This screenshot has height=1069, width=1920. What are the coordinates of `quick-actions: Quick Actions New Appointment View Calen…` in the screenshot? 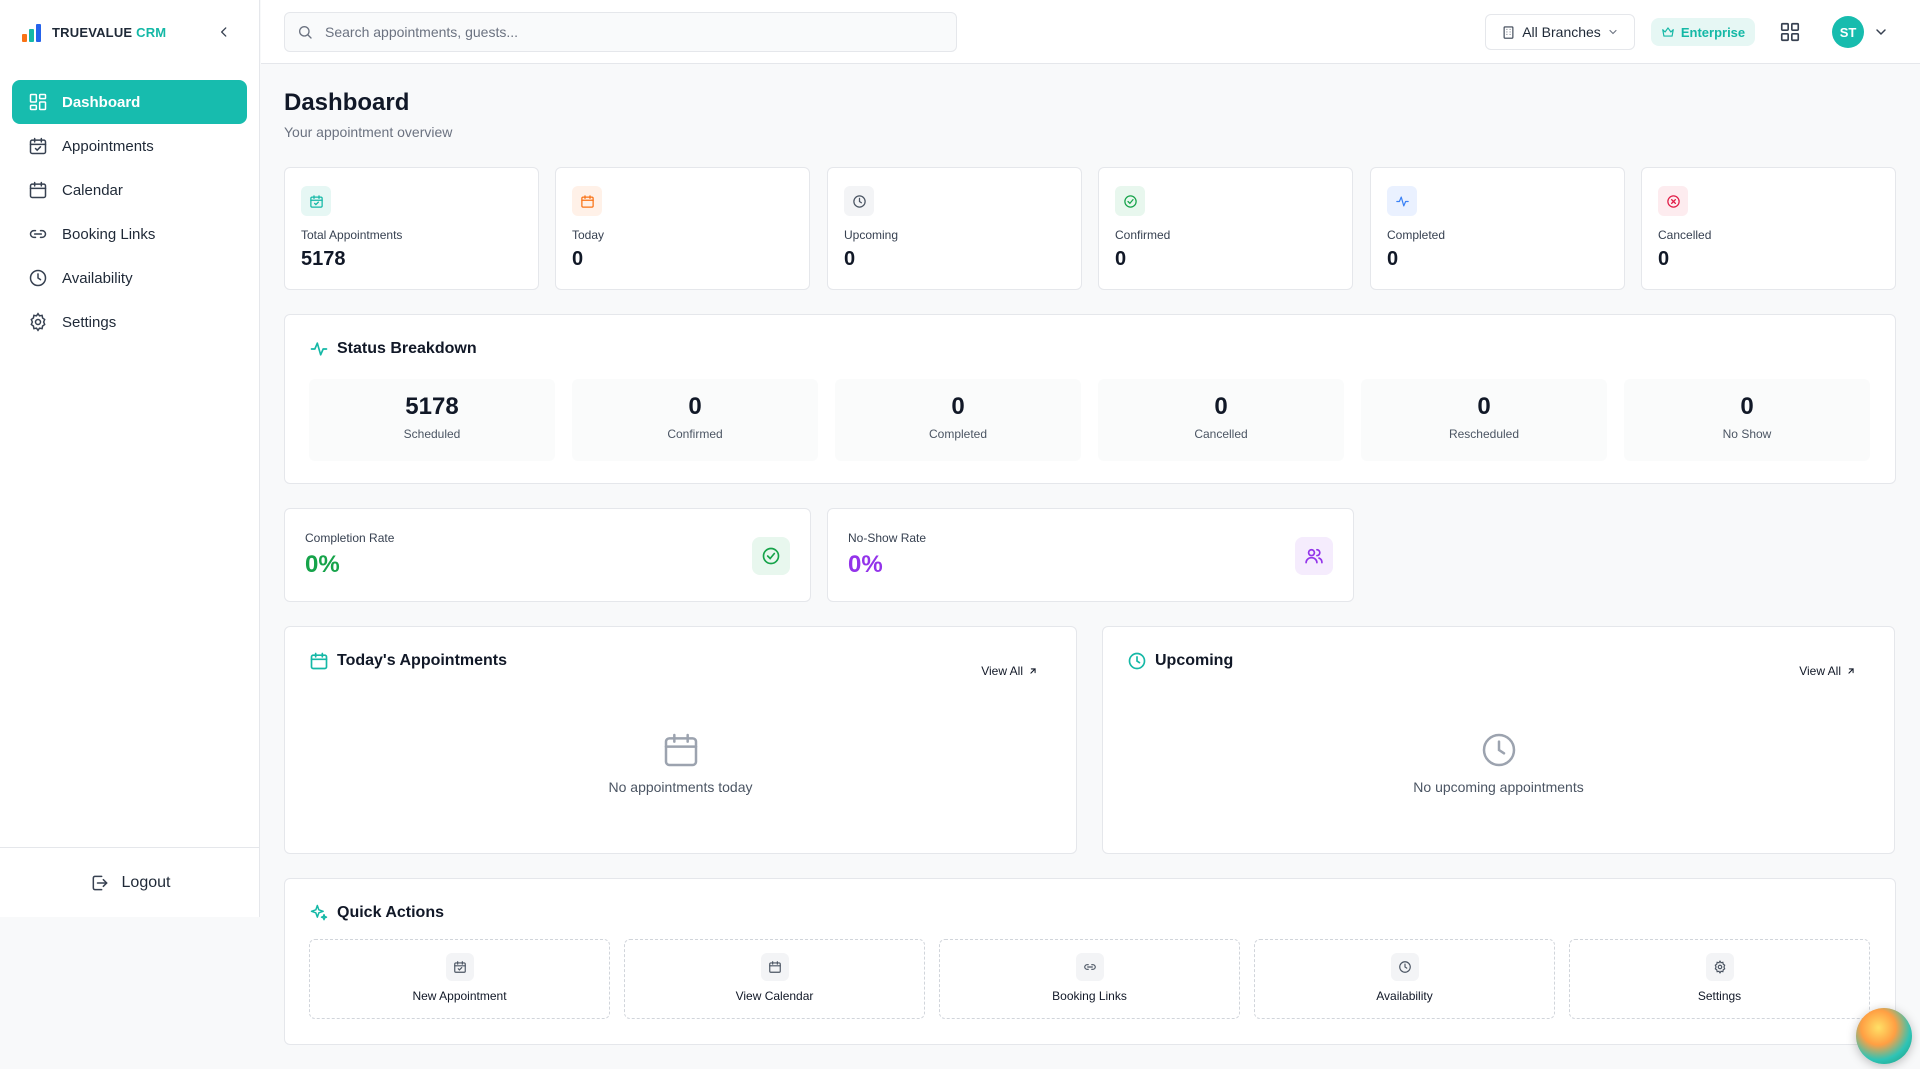 It's located at (1090, 961).